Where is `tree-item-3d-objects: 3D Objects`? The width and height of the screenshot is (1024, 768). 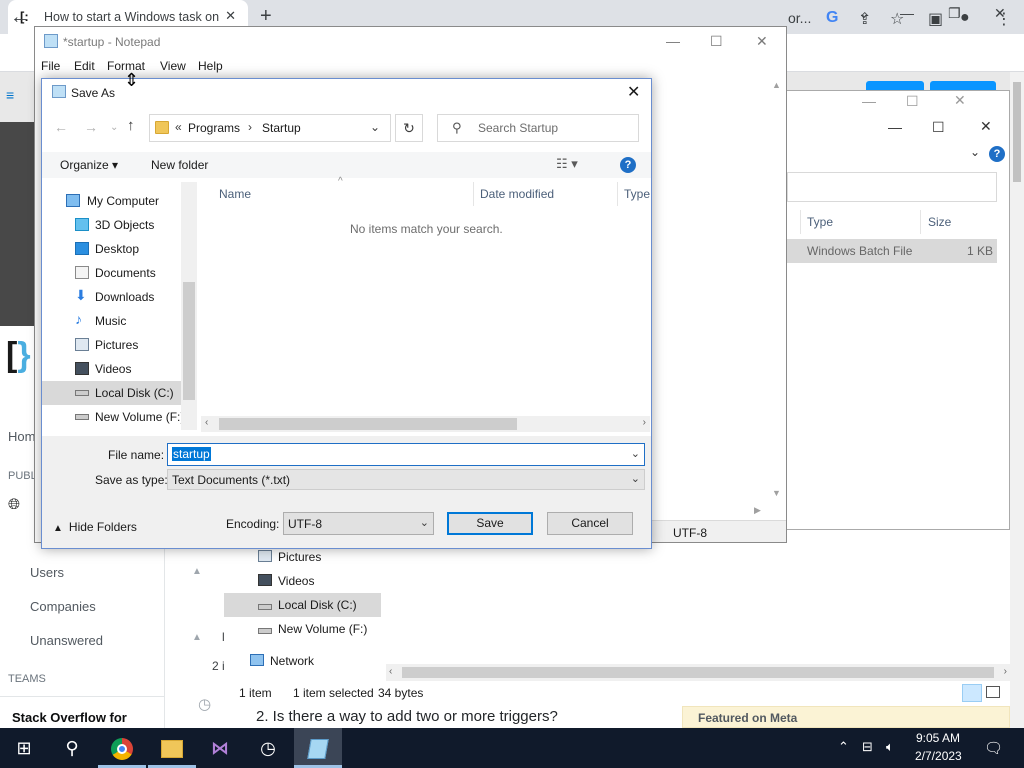 tree-item-3d-objects: 3D Objects is located at coordinates (119, 225).